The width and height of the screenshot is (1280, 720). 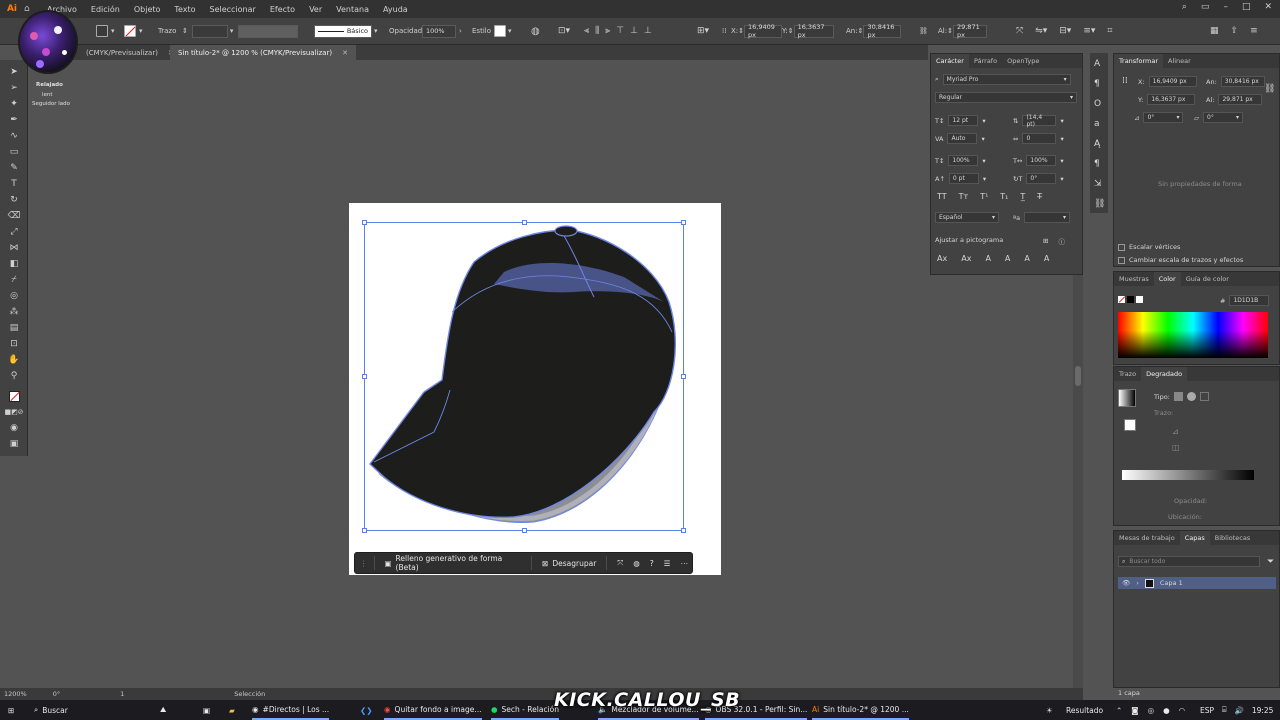 I want to click on opacity-field: 100% ›, so click(x=442, y=31).